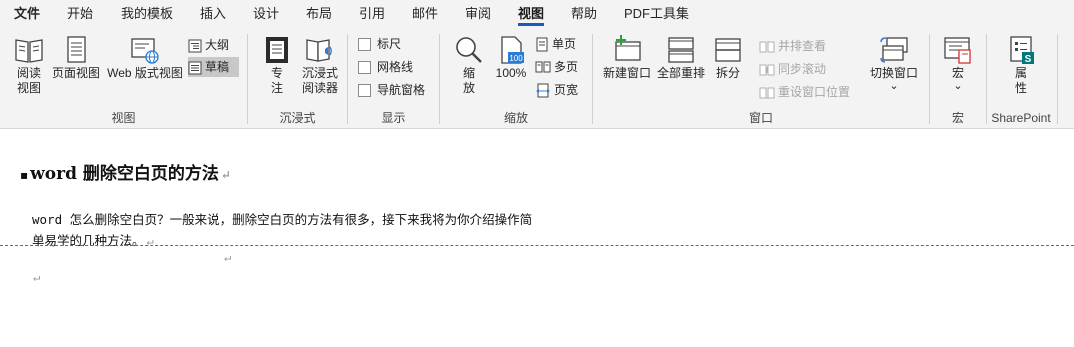  I want to click on tab-home: 开始, so click(80, 14).